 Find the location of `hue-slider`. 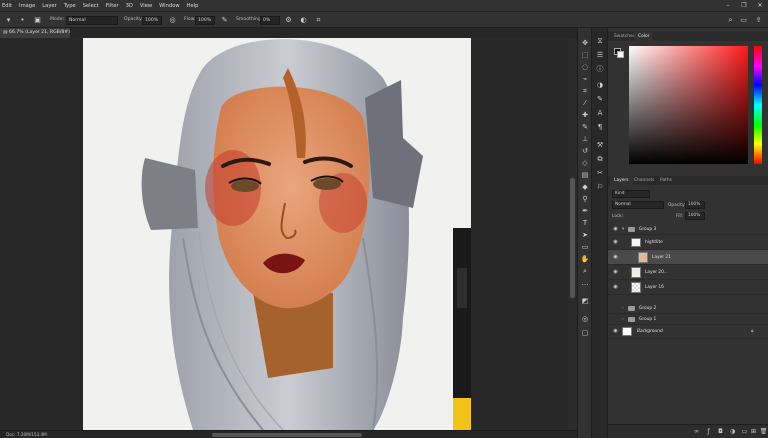

hue-slider is located at coordinates (758, 105).